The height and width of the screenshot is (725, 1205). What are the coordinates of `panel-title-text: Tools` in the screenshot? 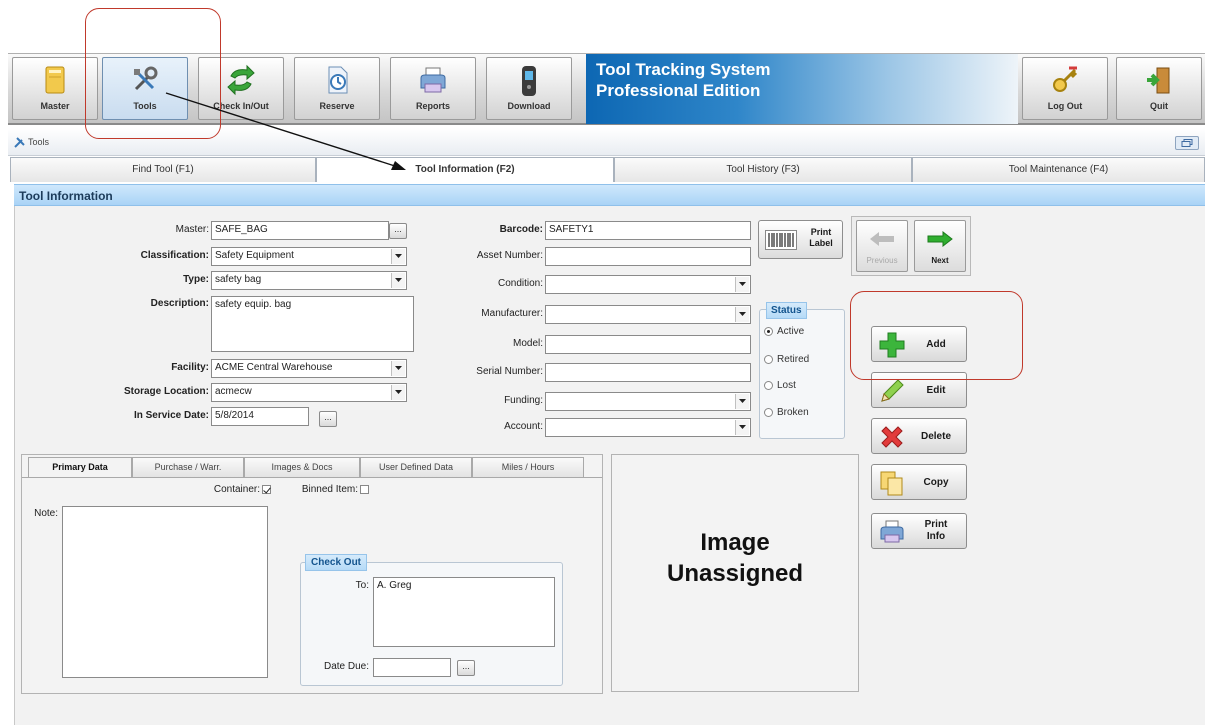 It's located at (39, 142).